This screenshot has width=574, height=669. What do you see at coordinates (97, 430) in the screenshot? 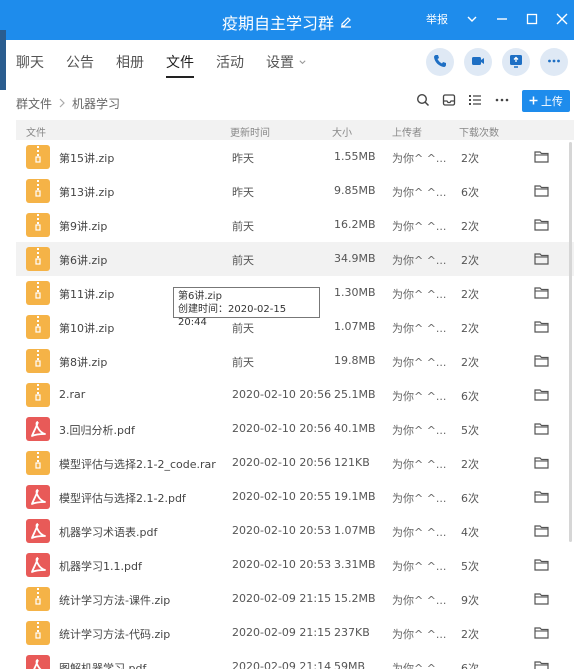
I see `file-name: 3.回归分析.pdf` at bounding box center [97, 430].